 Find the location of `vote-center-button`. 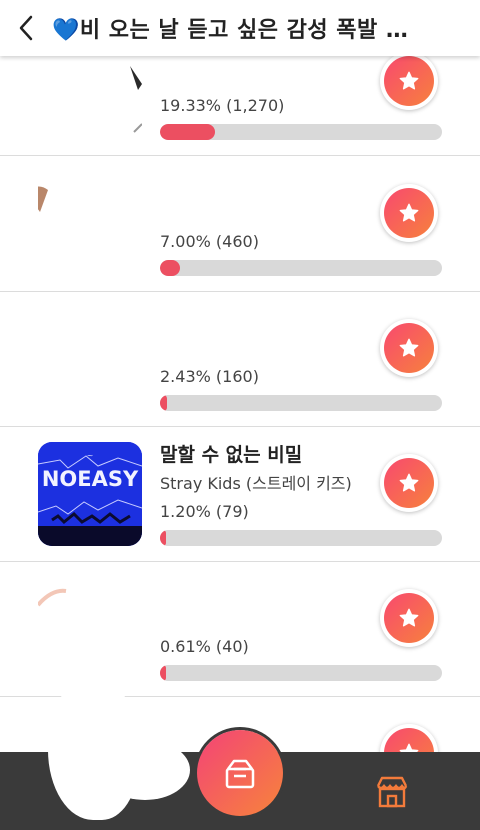

vote-center-button is located at coordinates (240, 773).